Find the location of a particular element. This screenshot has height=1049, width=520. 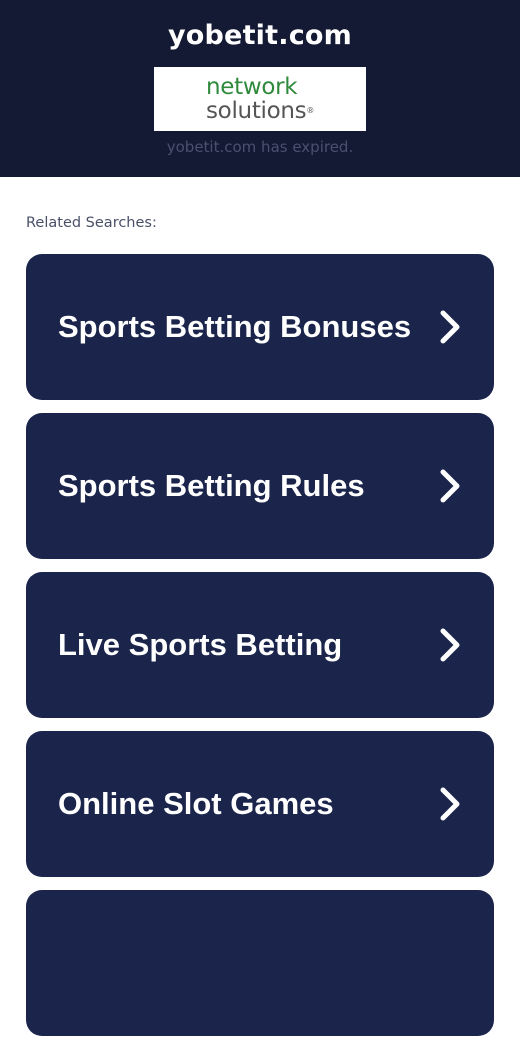

related-search-link: Live Sports Betting is located at coordinates (260, 645).